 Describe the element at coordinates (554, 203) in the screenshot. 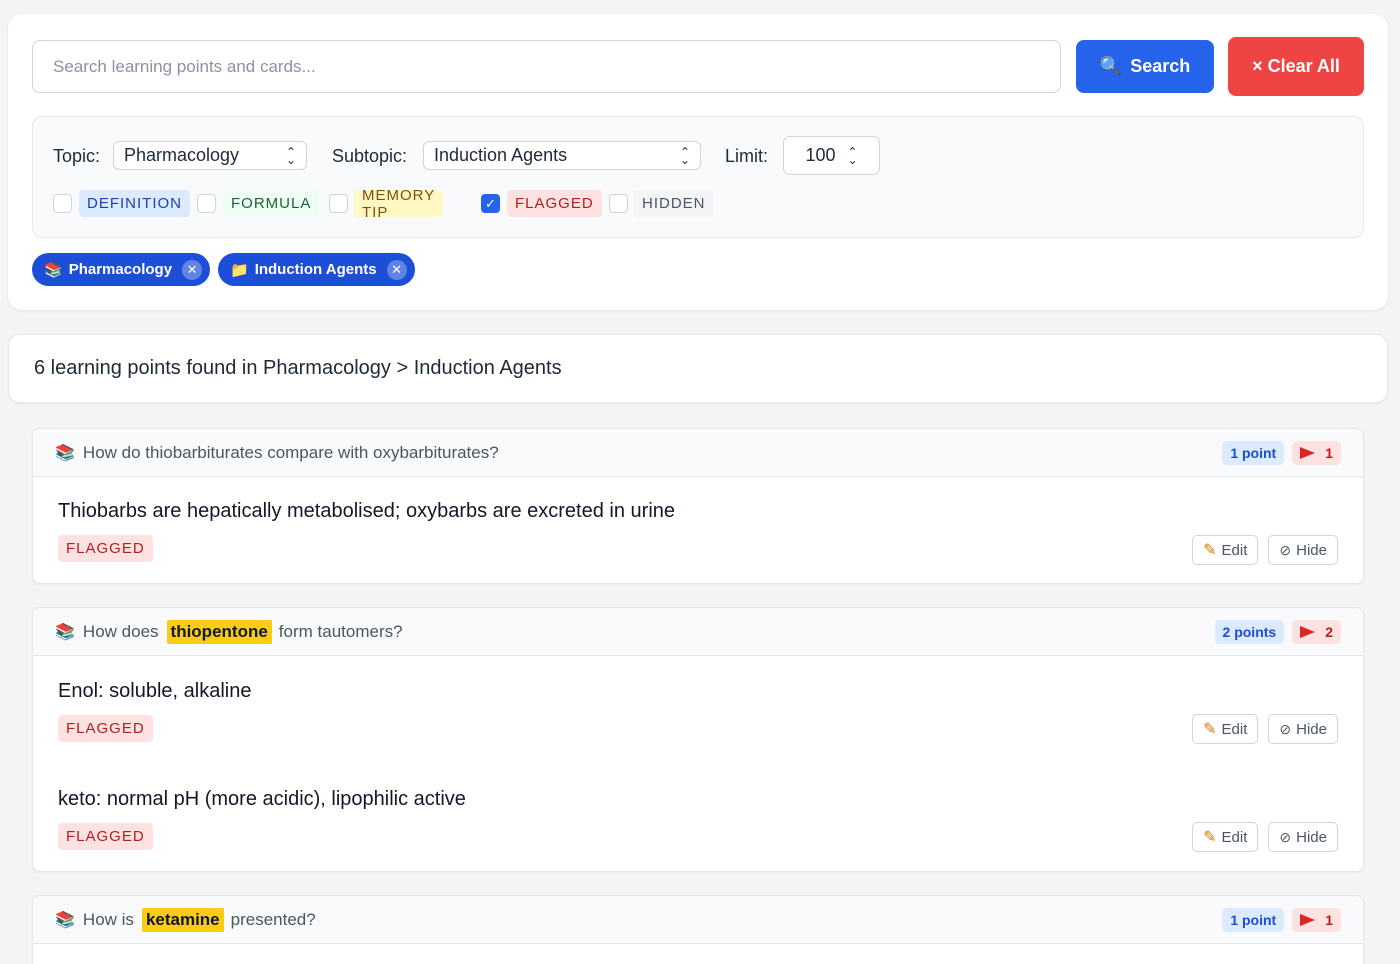

I see `type-tag-flagged: FLAGGED` at that location.